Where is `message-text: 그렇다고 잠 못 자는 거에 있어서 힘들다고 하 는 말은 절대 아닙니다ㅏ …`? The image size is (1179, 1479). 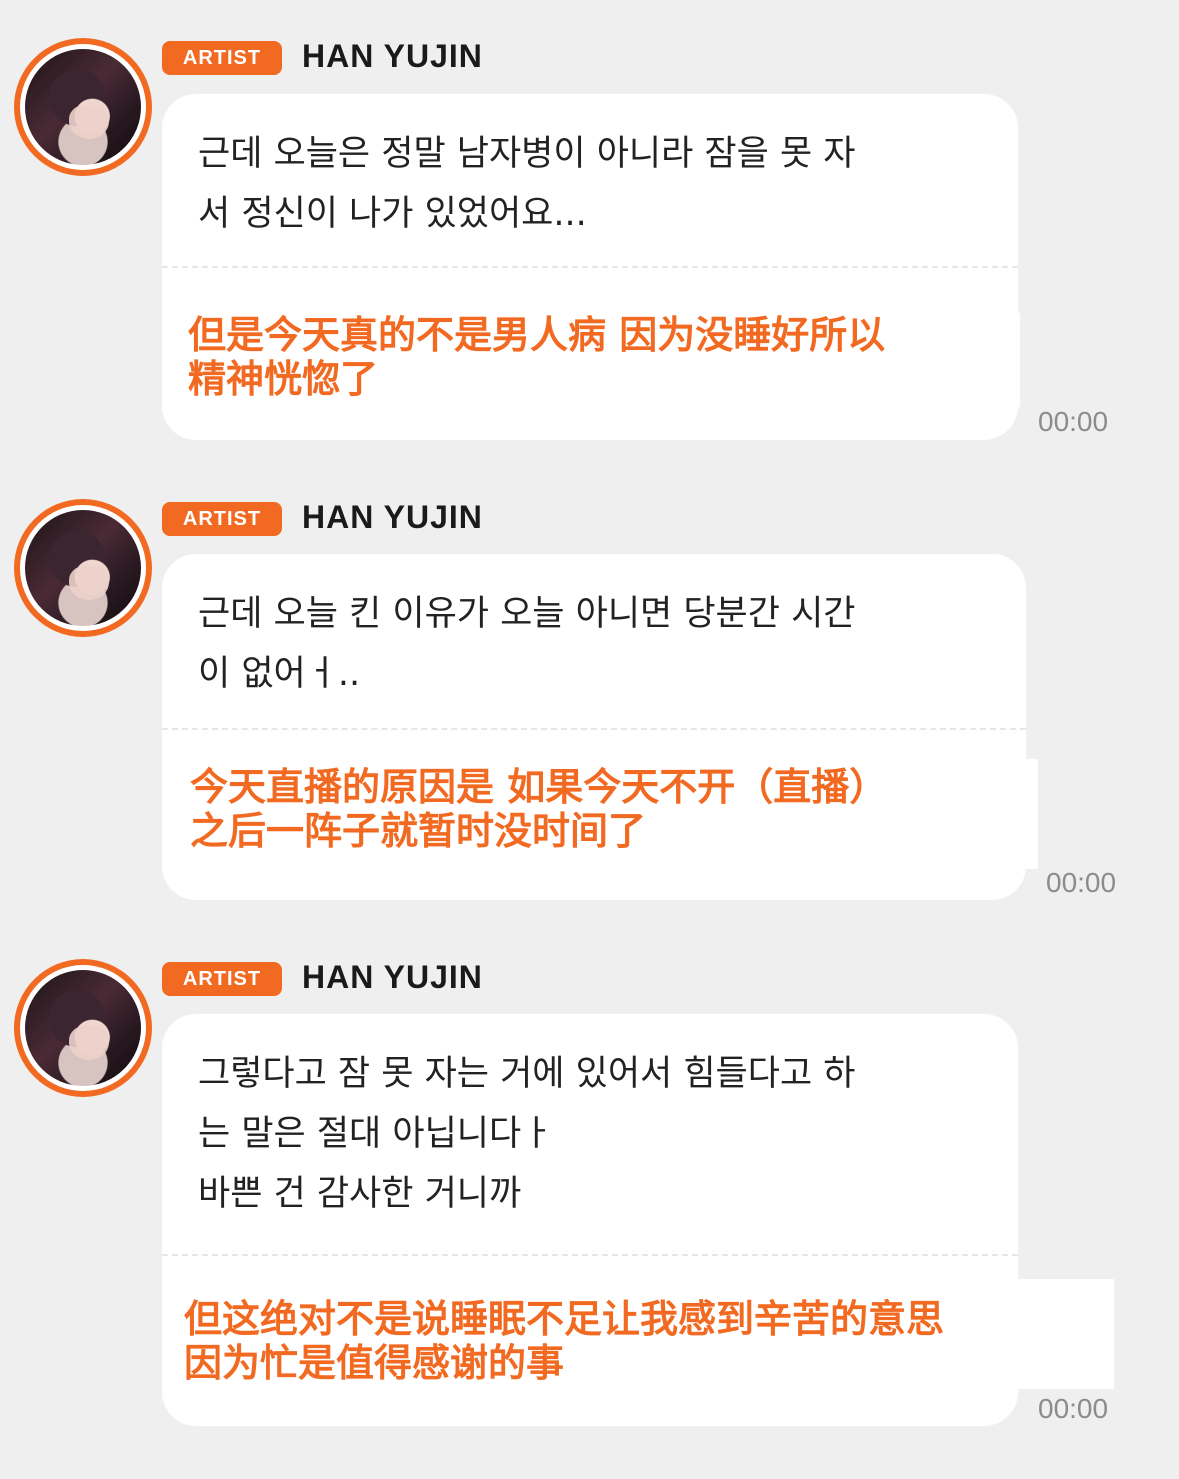
message-text: 그렇다고 잠 못 자는 거에 있어서 힘들다고 하 는 말은 절대 아닙니다ㅏ … is located at coordinates (527, 1134).